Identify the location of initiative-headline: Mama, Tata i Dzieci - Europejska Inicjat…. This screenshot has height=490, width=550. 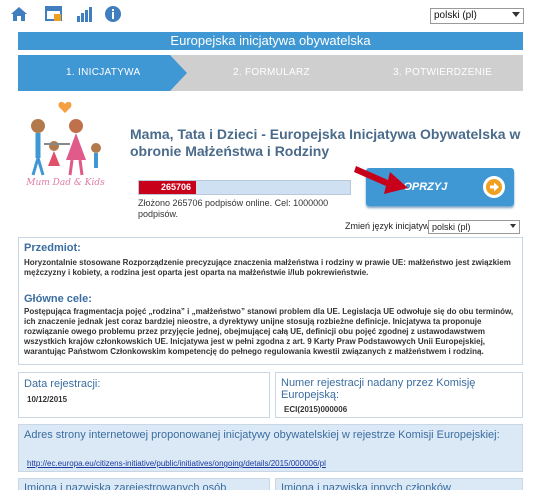
(325, 142).